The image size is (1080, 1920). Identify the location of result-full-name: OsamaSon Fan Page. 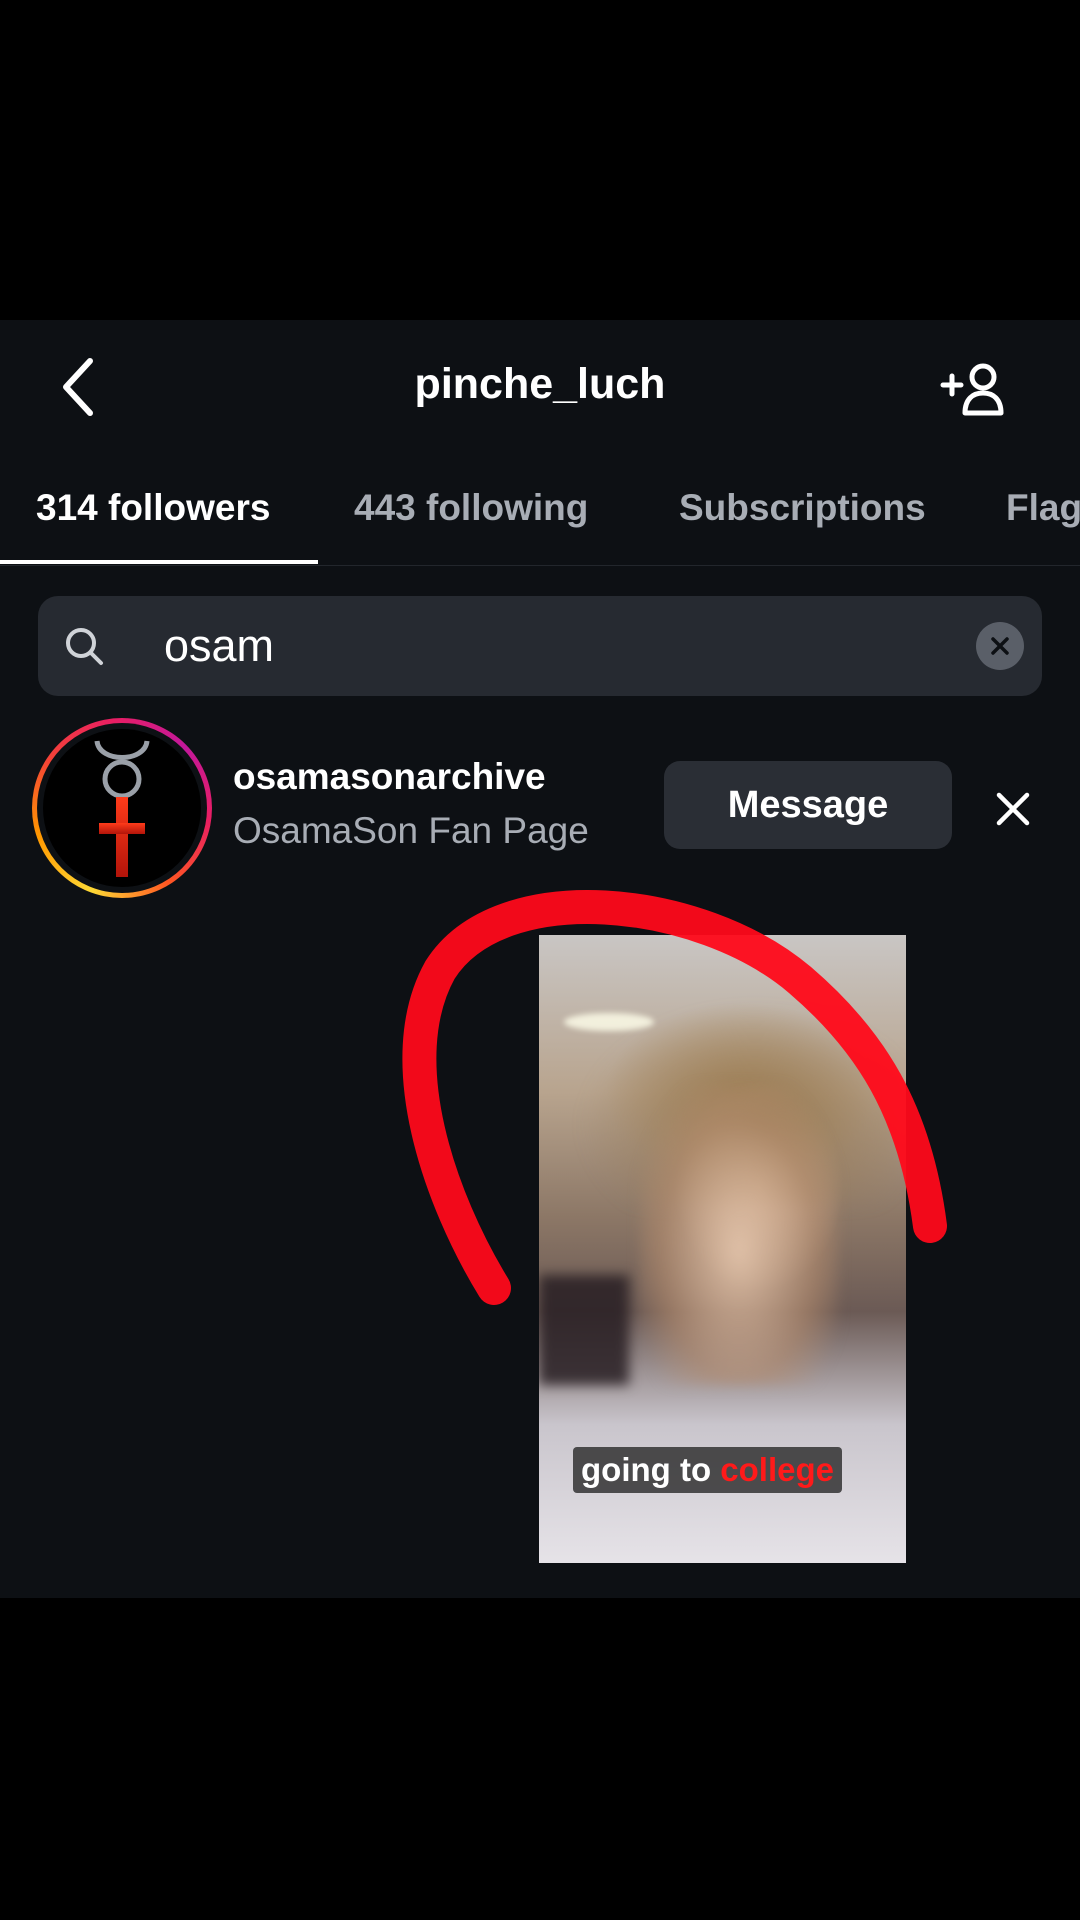
(411, 830).